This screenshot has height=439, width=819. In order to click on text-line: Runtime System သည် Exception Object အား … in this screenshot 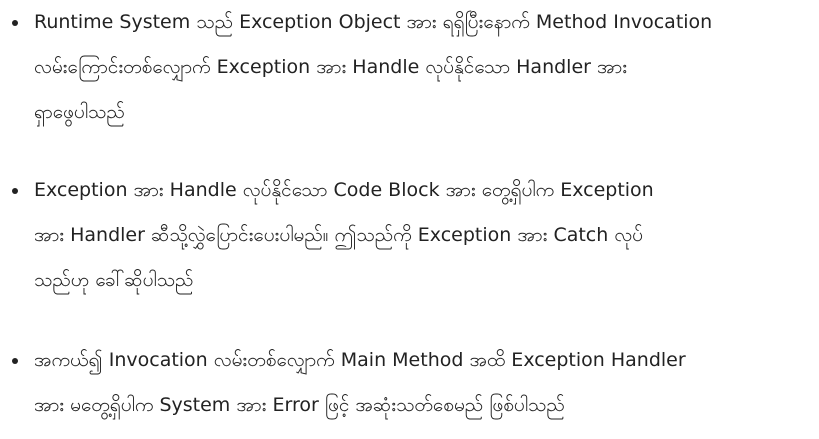, I will do `click(373, 22)`.